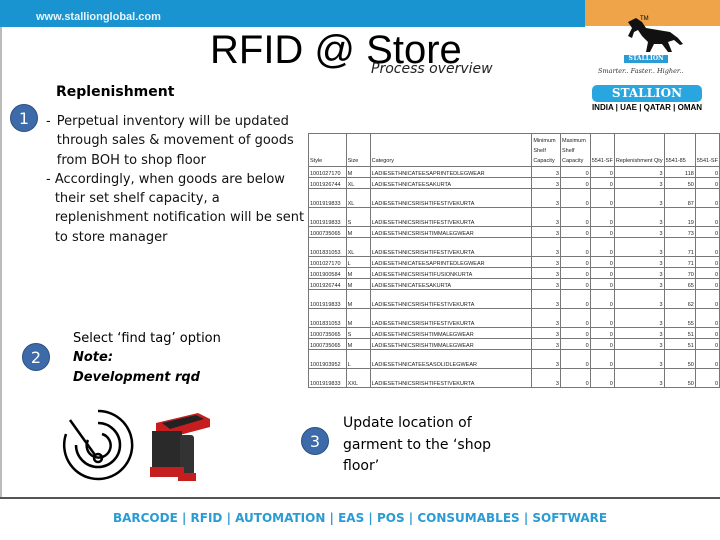 The image size is (720, 540). Describe the element at coordinates (679, 217) in the screenshot. I see `table-cell: 19` at that location.